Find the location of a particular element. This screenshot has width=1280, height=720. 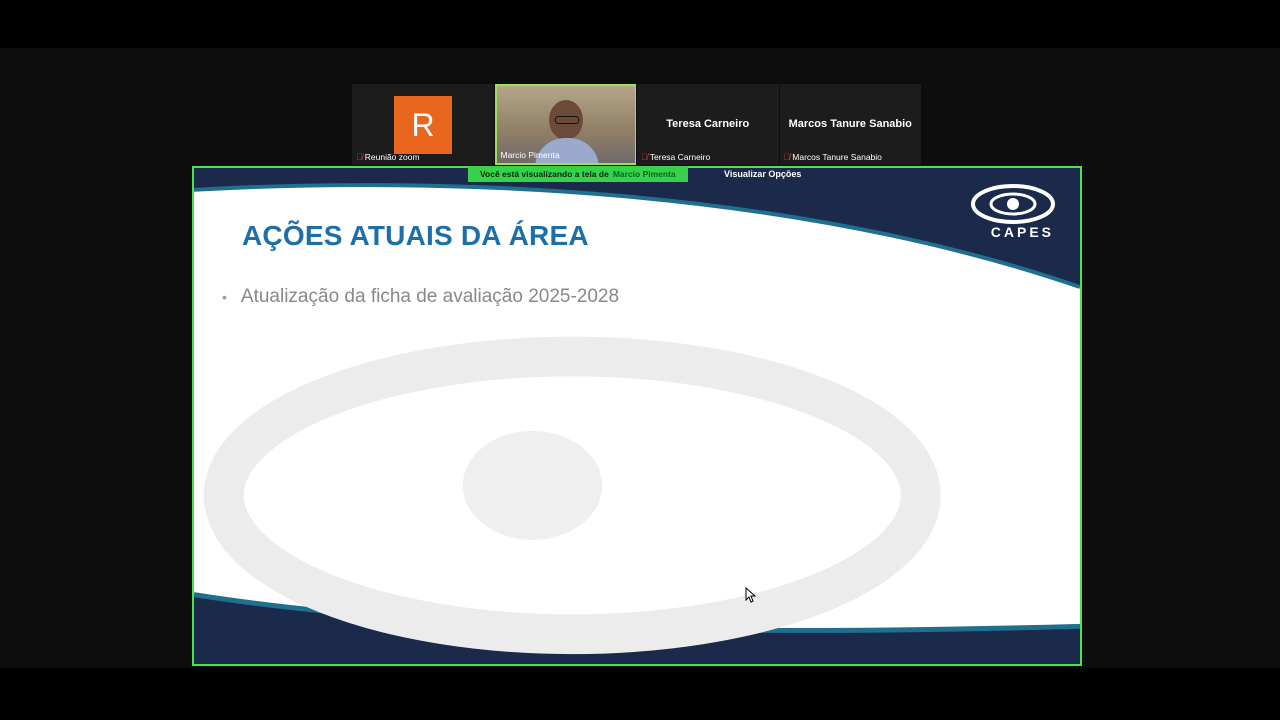

participant-label: Marcio Pimenta is located at coordinates (530, 155).